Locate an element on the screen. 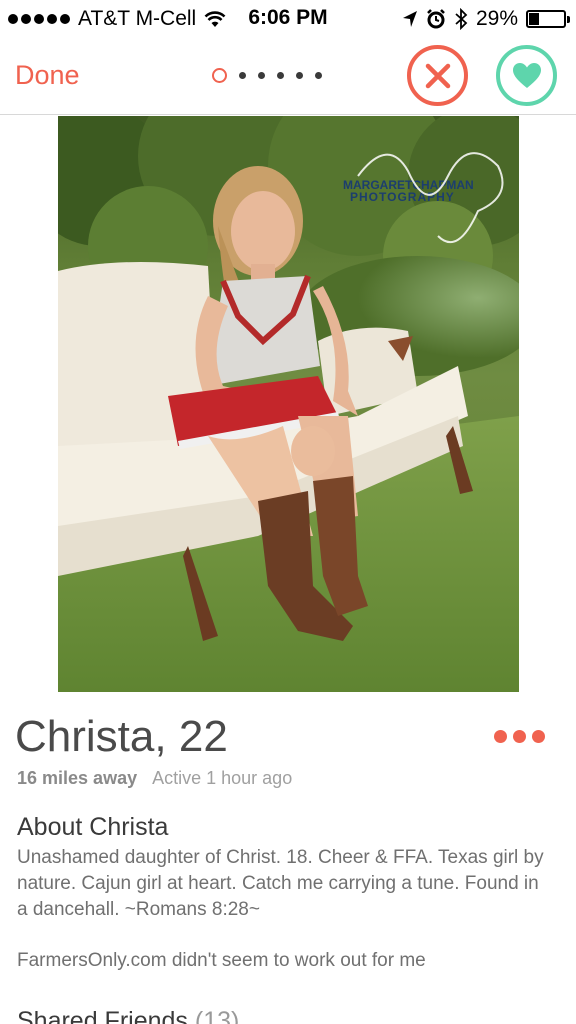 This screenshot has width=576, height=1024. more-options-button is located at coordinates (519, 736).